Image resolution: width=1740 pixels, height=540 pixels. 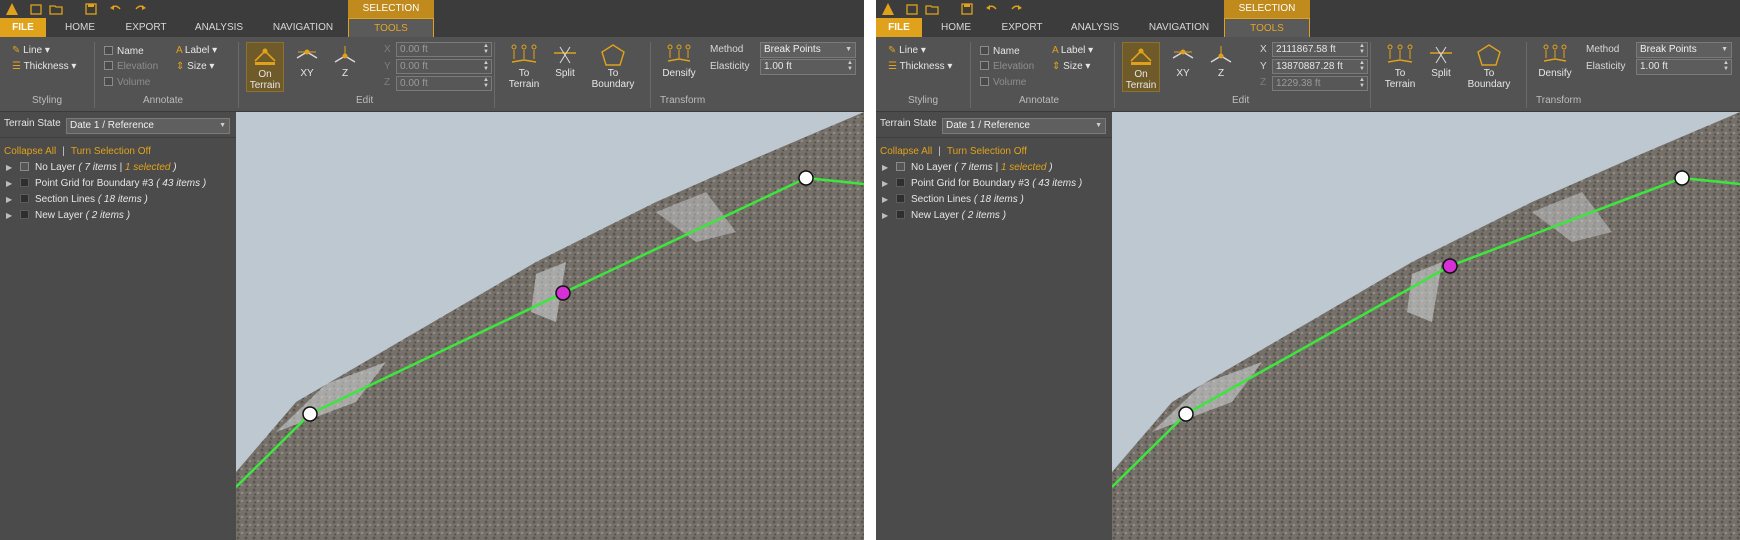 What do you see at coordinates (808, 67) in the screenshot?
I see `elasticity-field: 1.00 ft ▲ ▼` at bounding box center [808, 67].